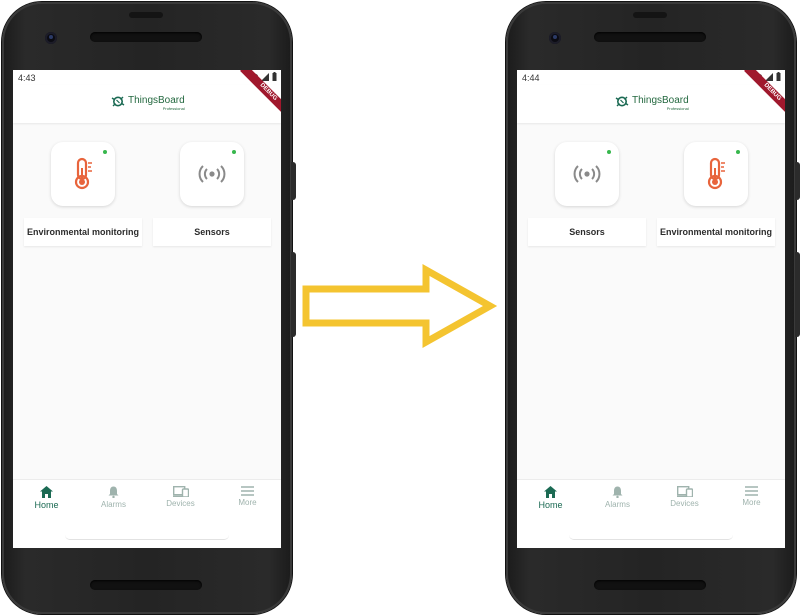  What do you see at coordinates (27, 78) in the screenshot?
I see `status-time: 4:43` at bounding box center [27, 78].